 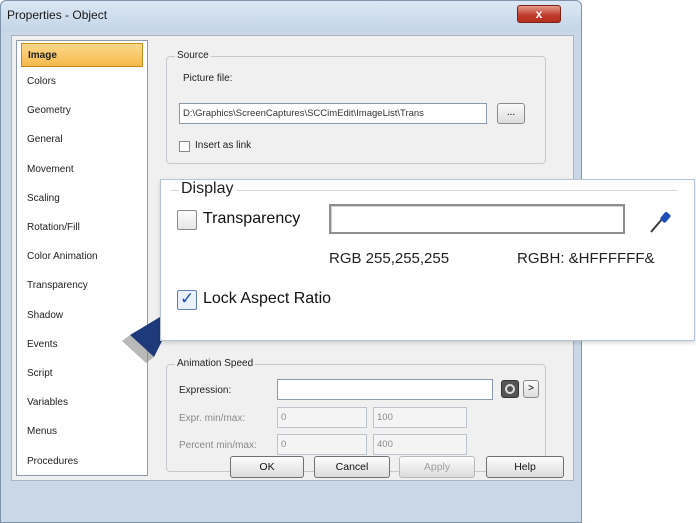 What do you see at coordinates (82, 460) in the screenshot?
I see `nav-item-procedures: Procedures` at bounding box center [82, 460].